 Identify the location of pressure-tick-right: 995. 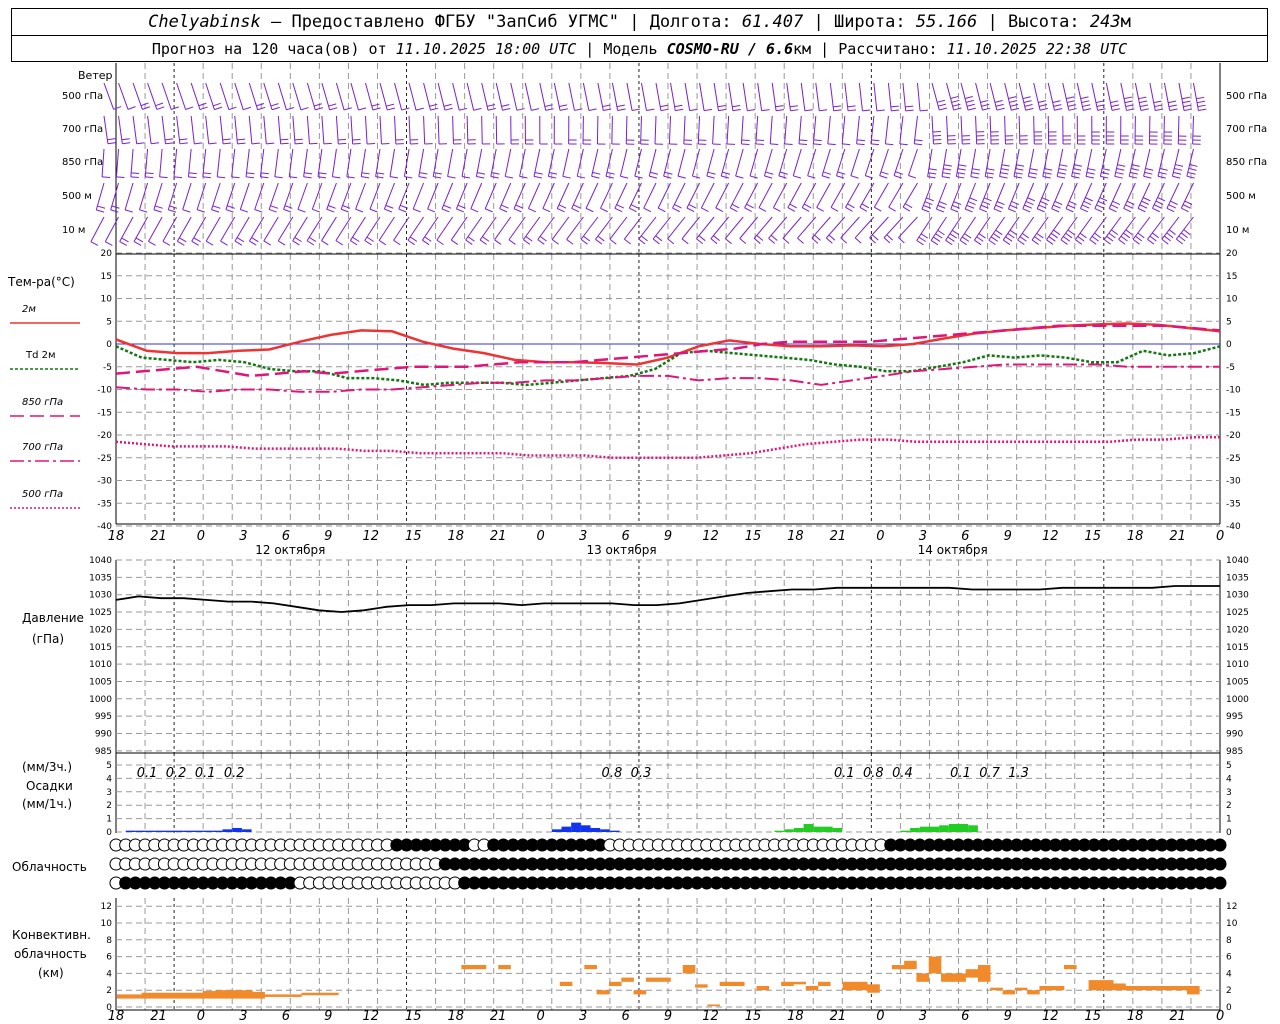
(1234, 717).